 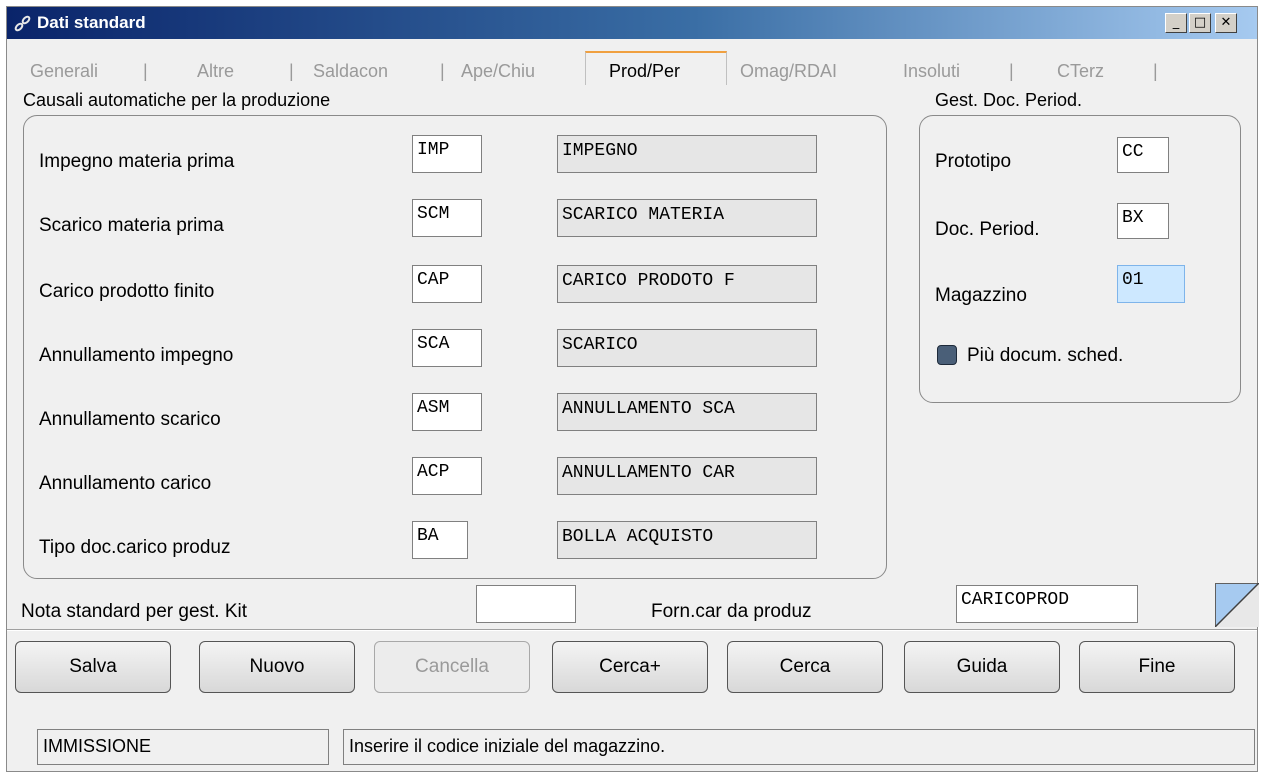 What do you see at coordinates (64, 71) in the screenshot?
I see `tab-generali: Generali` at bounding box center [64, 71].